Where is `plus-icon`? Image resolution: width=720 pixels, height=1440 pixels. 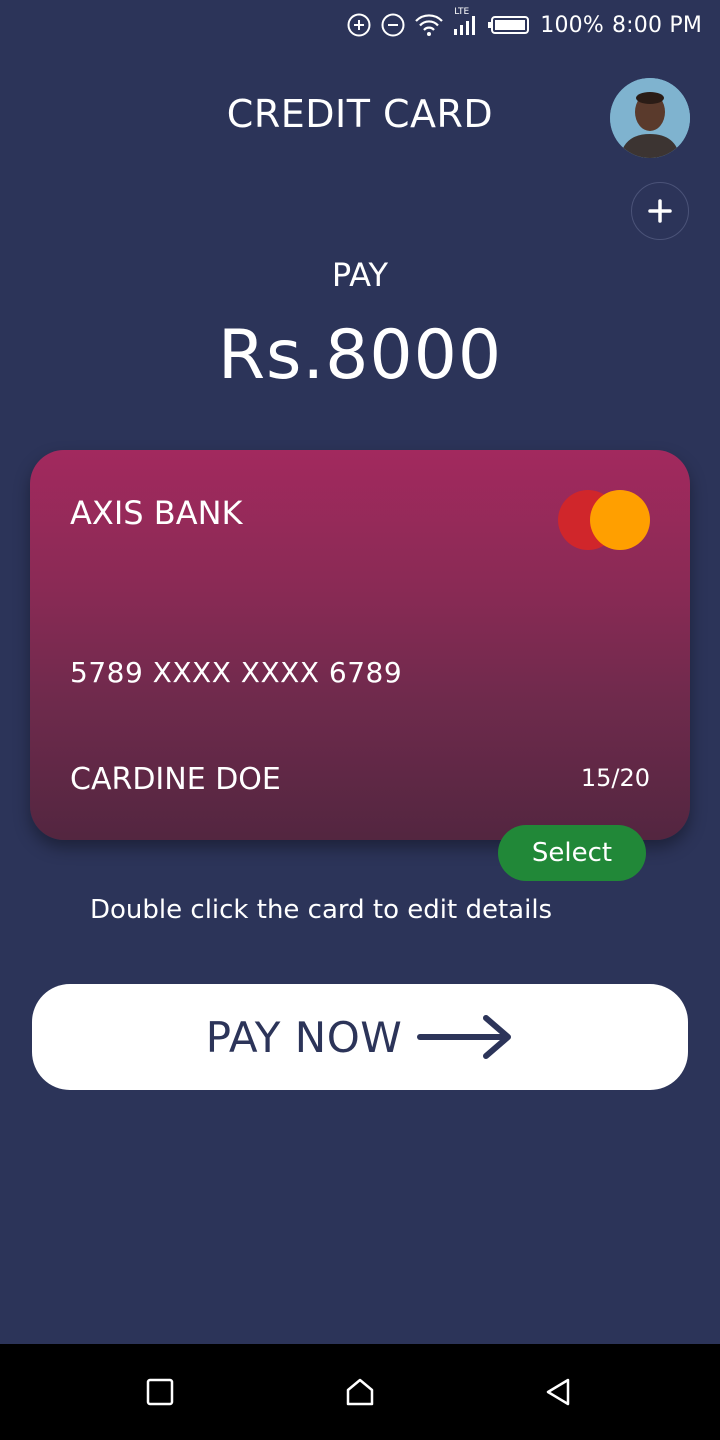
plus-icon is located at coordinates (660, 211).